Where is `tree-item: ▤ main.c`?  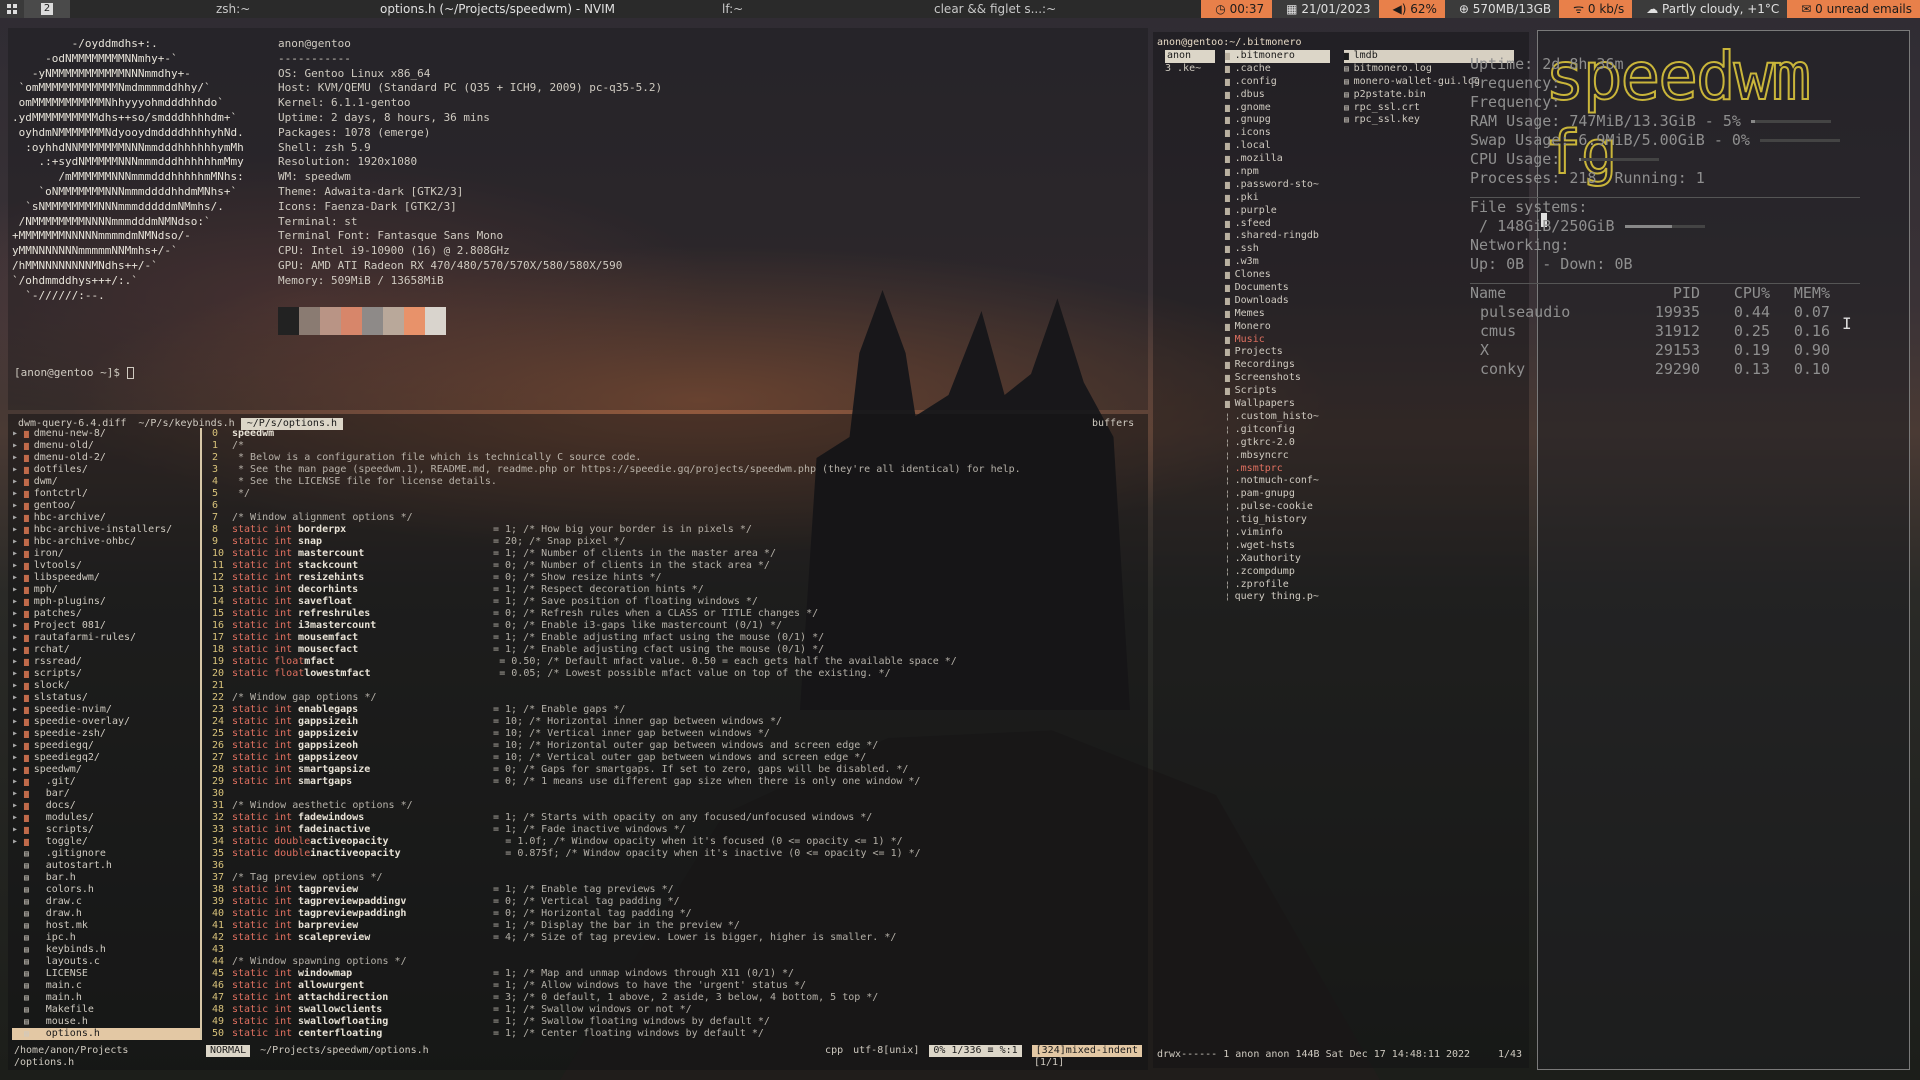
tree-item: ▤ main.c is located at coordinates (106, 986).